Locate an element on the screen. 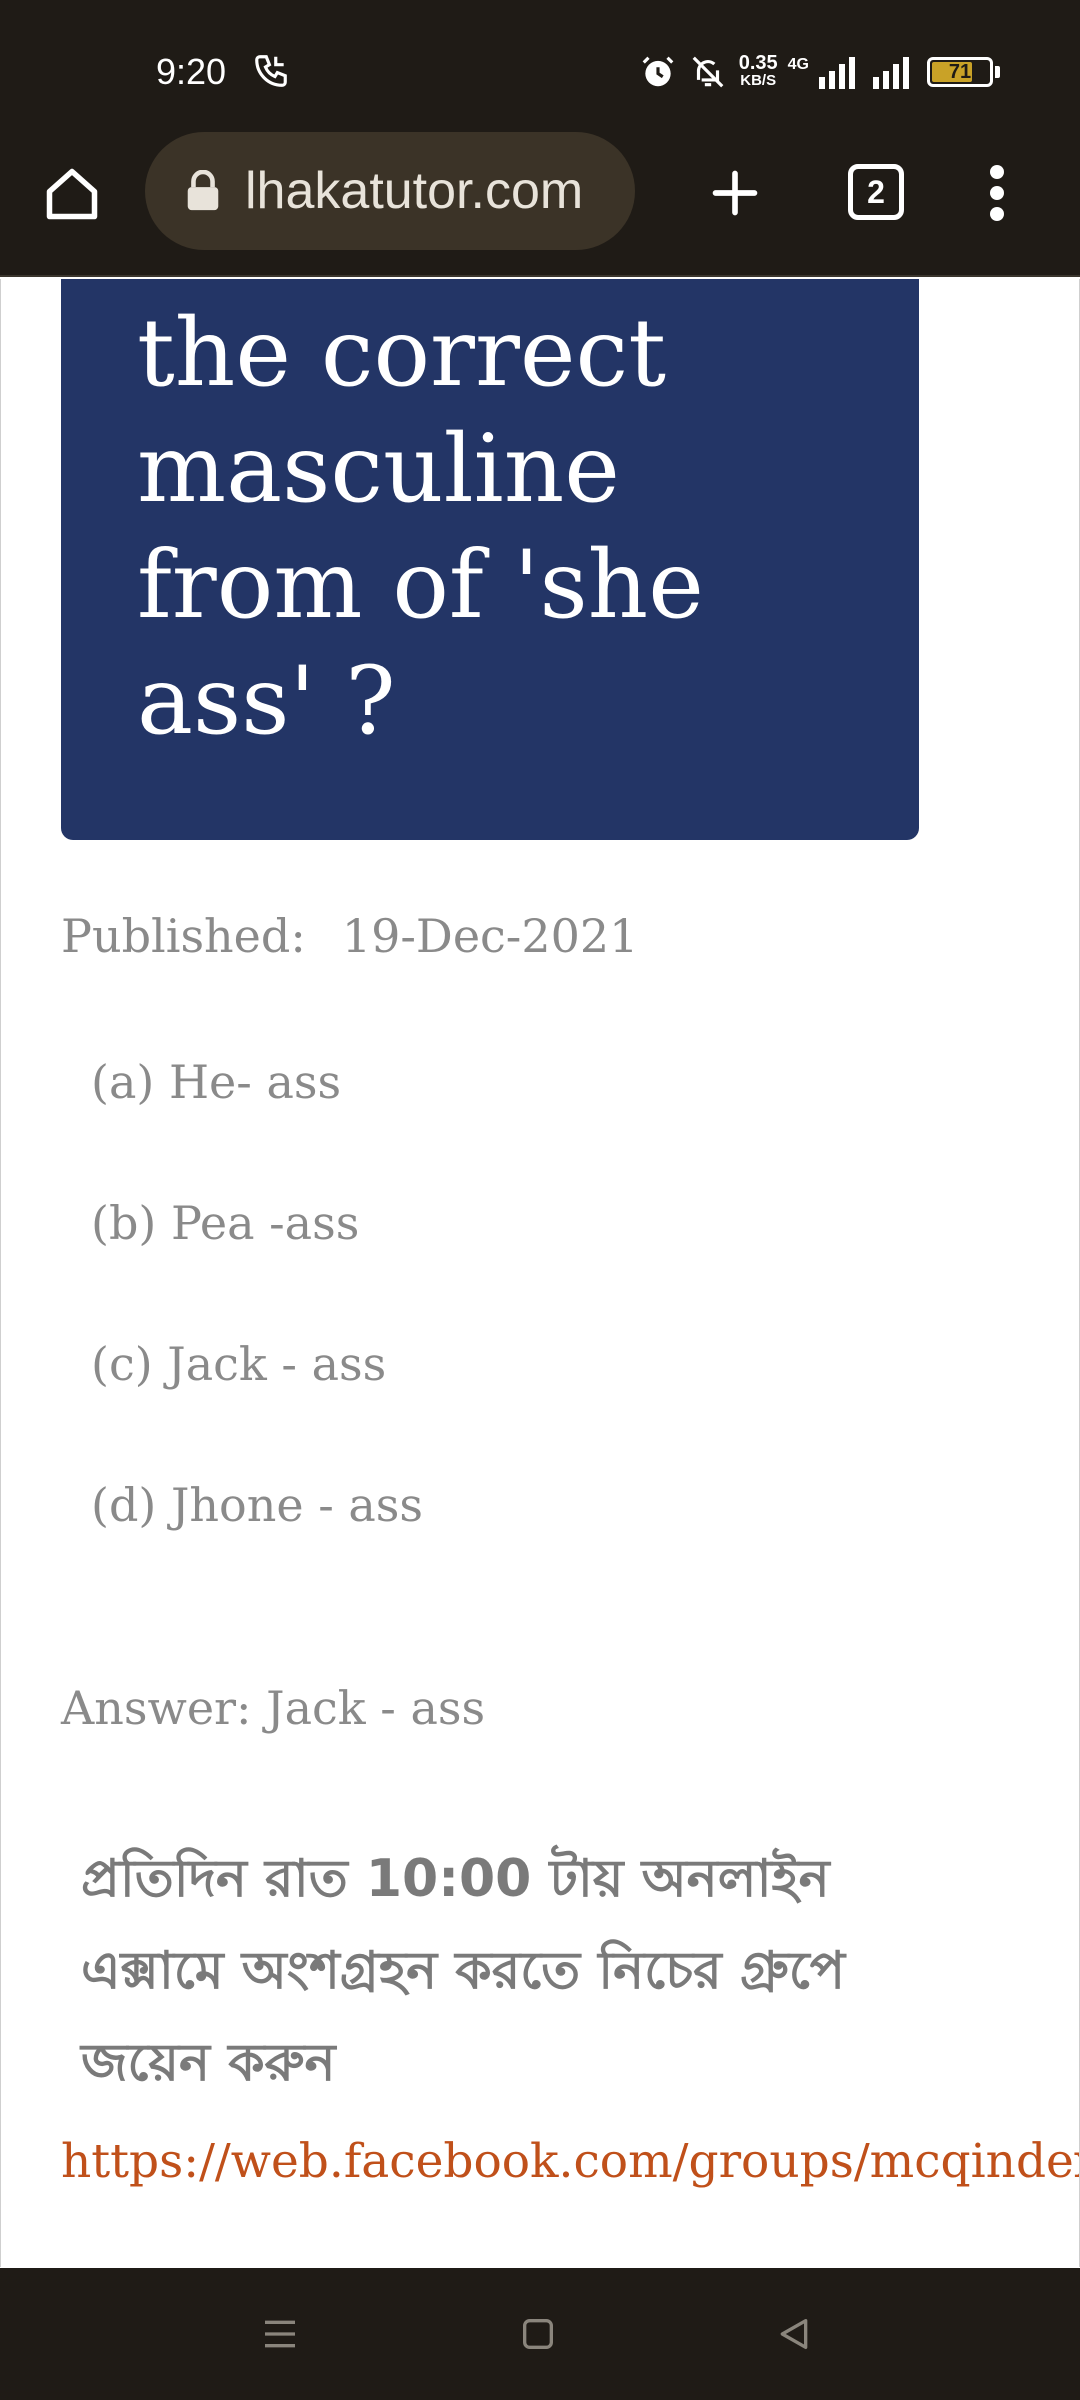  battery-tip is located at coordinates (997, 72).